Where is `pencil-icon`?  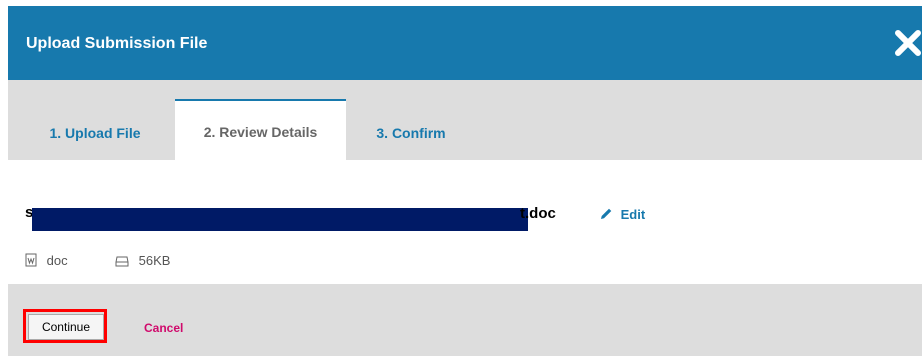
pencil-icon is located at coordinates (610, 214).